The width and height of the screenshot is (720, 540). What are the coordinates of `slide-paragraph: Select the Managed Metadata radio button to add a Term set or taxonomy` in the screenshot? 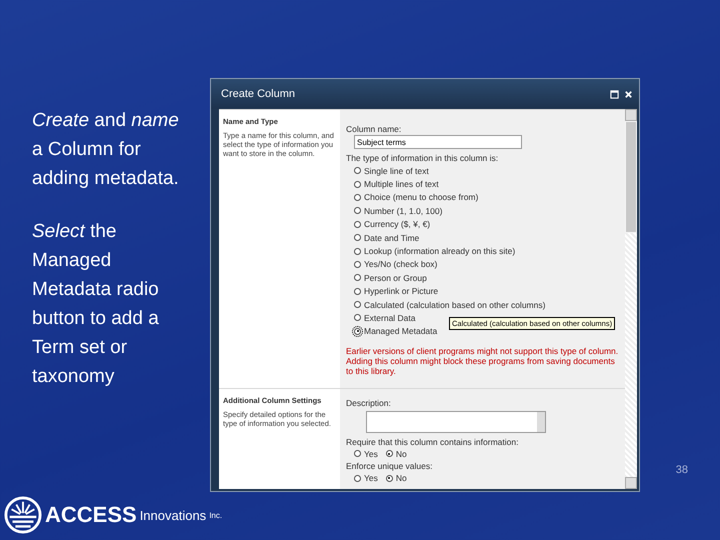 It's located at (96, 304).